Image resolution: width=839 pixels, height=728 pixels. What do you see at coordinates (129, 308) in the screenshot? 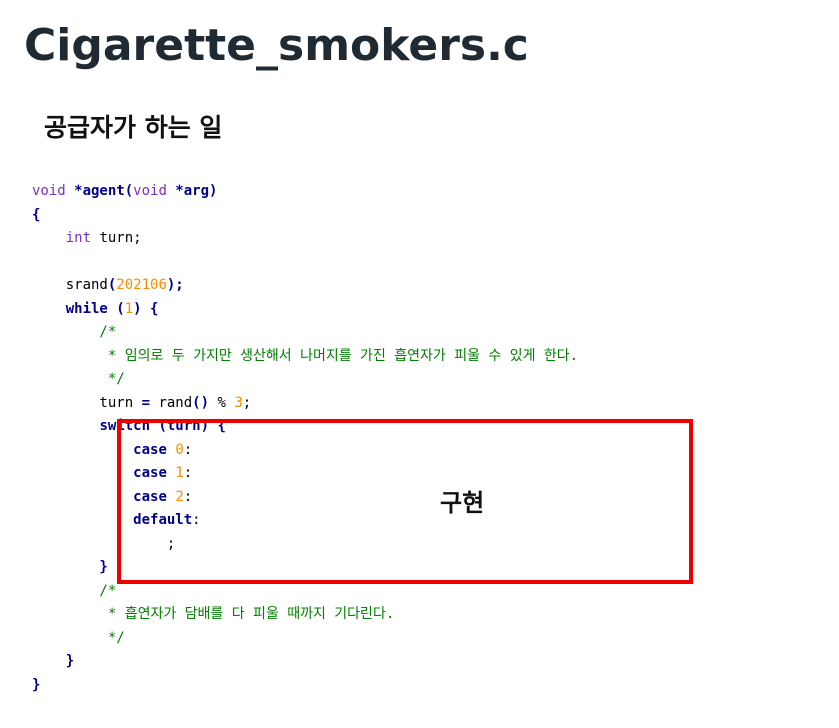
I see `code-token: 1` at bounding box center [129, 308].